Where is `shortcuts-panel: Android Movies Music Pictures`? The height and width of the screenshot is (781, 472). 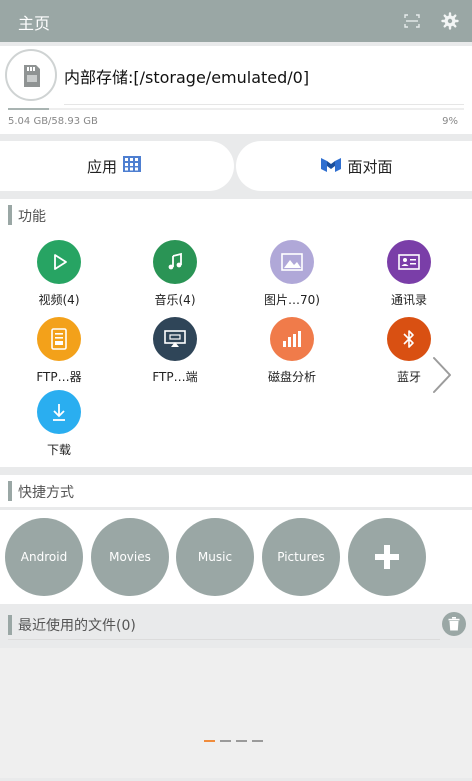 shortcuts-panel: Android Movies Music Pictures is located at coordinates (236, 557).